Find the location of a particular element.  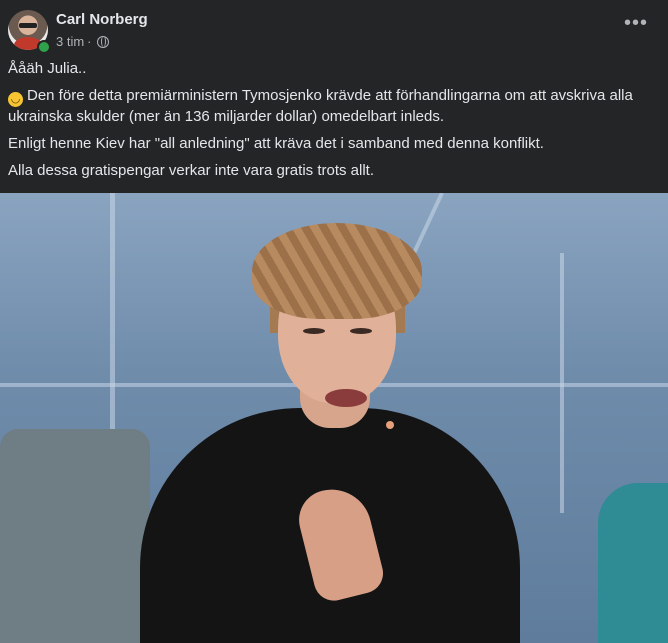

avatar-glasses is located at coordinates (28, 25).